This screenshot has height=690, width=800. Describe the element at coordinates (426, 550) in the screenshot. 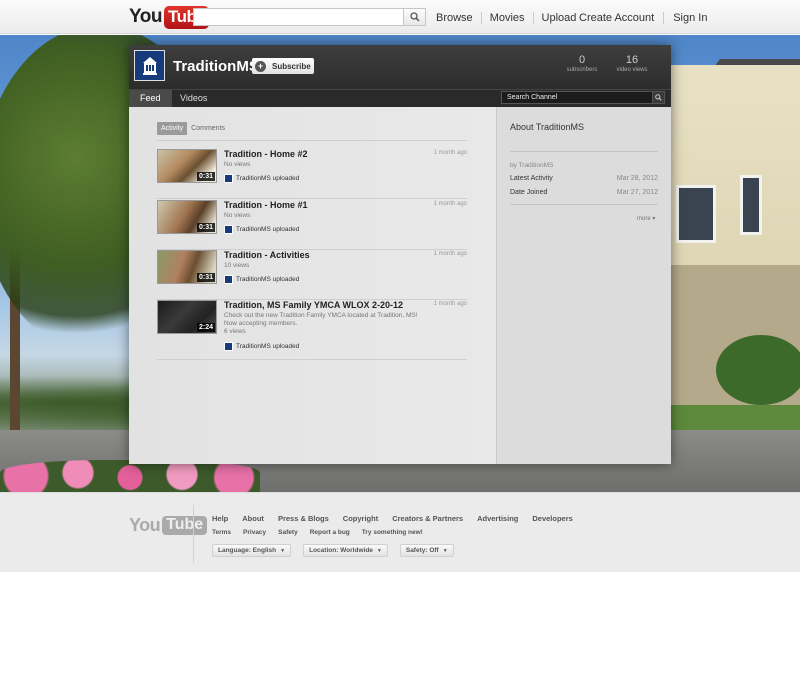

I see `safety-select: Safety: Off ▼` at that location.